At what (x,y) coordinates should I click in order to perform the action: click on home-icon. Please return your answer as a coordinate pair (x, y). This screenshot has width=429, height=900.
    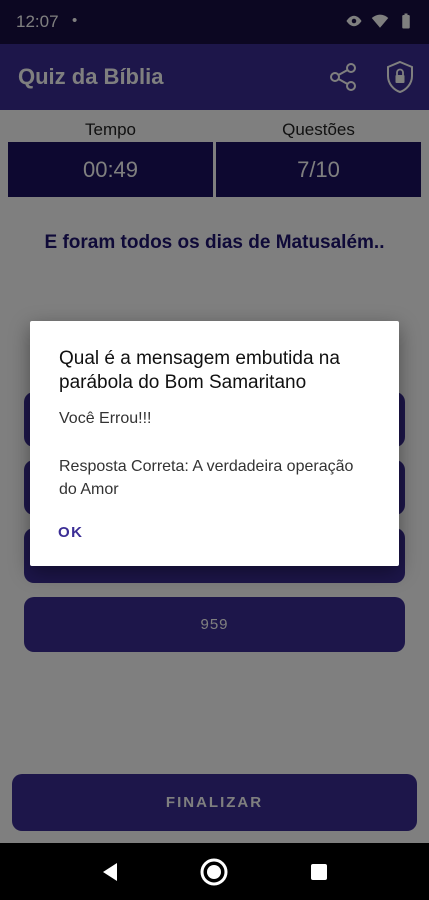
    Looking at the image, I should click on (214, 872).